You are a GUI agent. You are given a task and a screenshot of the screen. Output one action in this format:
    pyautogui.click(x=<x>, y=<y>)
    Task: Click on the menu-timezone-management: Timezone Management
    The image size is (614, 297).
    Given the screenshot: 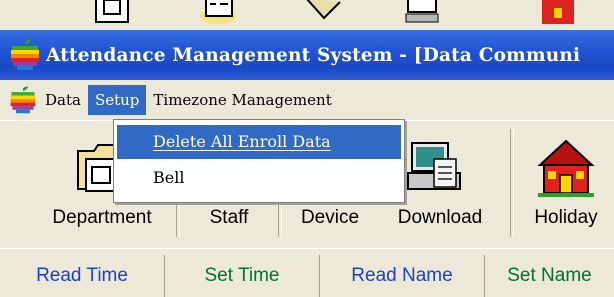 What is the action you would take?
    pyautogui.click(x=242, y=100)
    